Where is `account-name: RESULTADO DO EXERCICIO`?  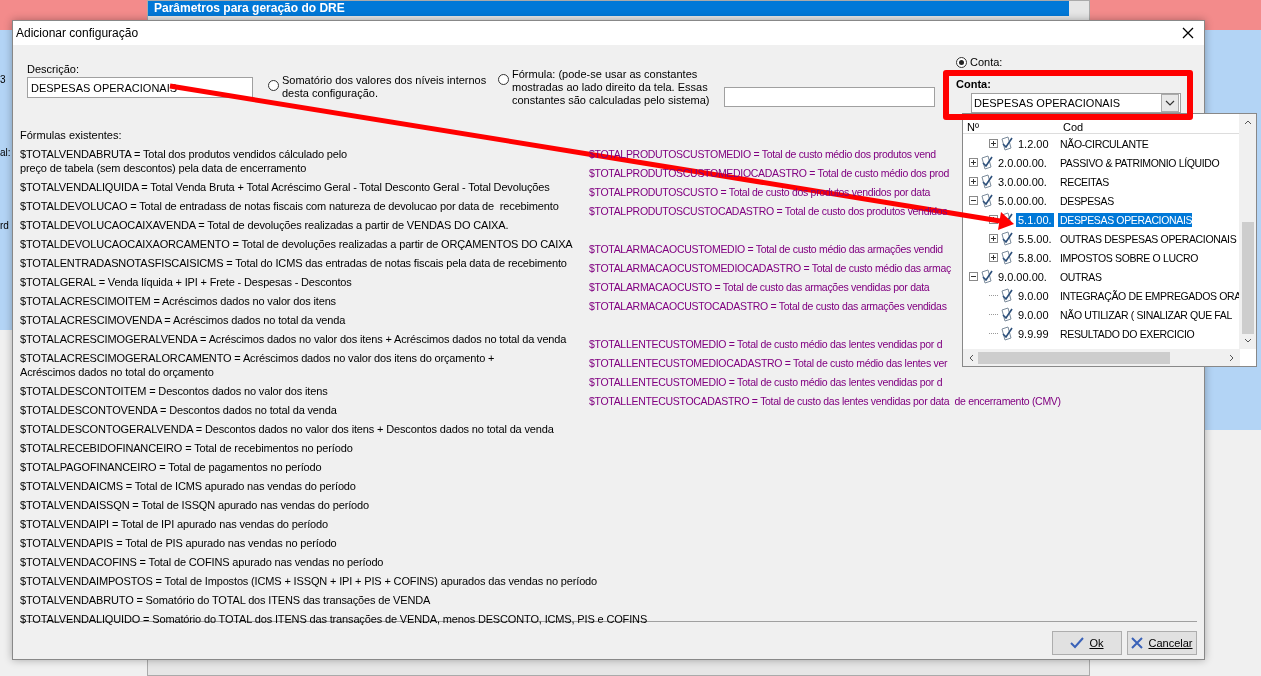
account-name: RESULTADO DO EXERCICIO is located at coordinates (1126, 333).